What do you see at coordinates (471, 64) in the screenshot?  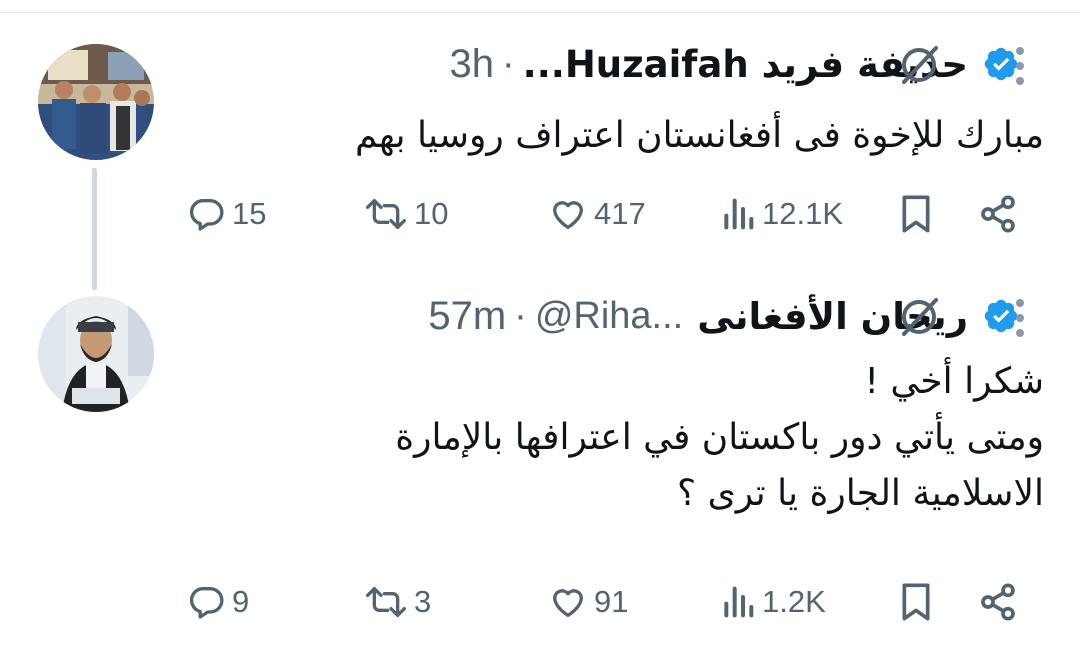 I see `timestamp: 3h` at bounding box center [471, 64].